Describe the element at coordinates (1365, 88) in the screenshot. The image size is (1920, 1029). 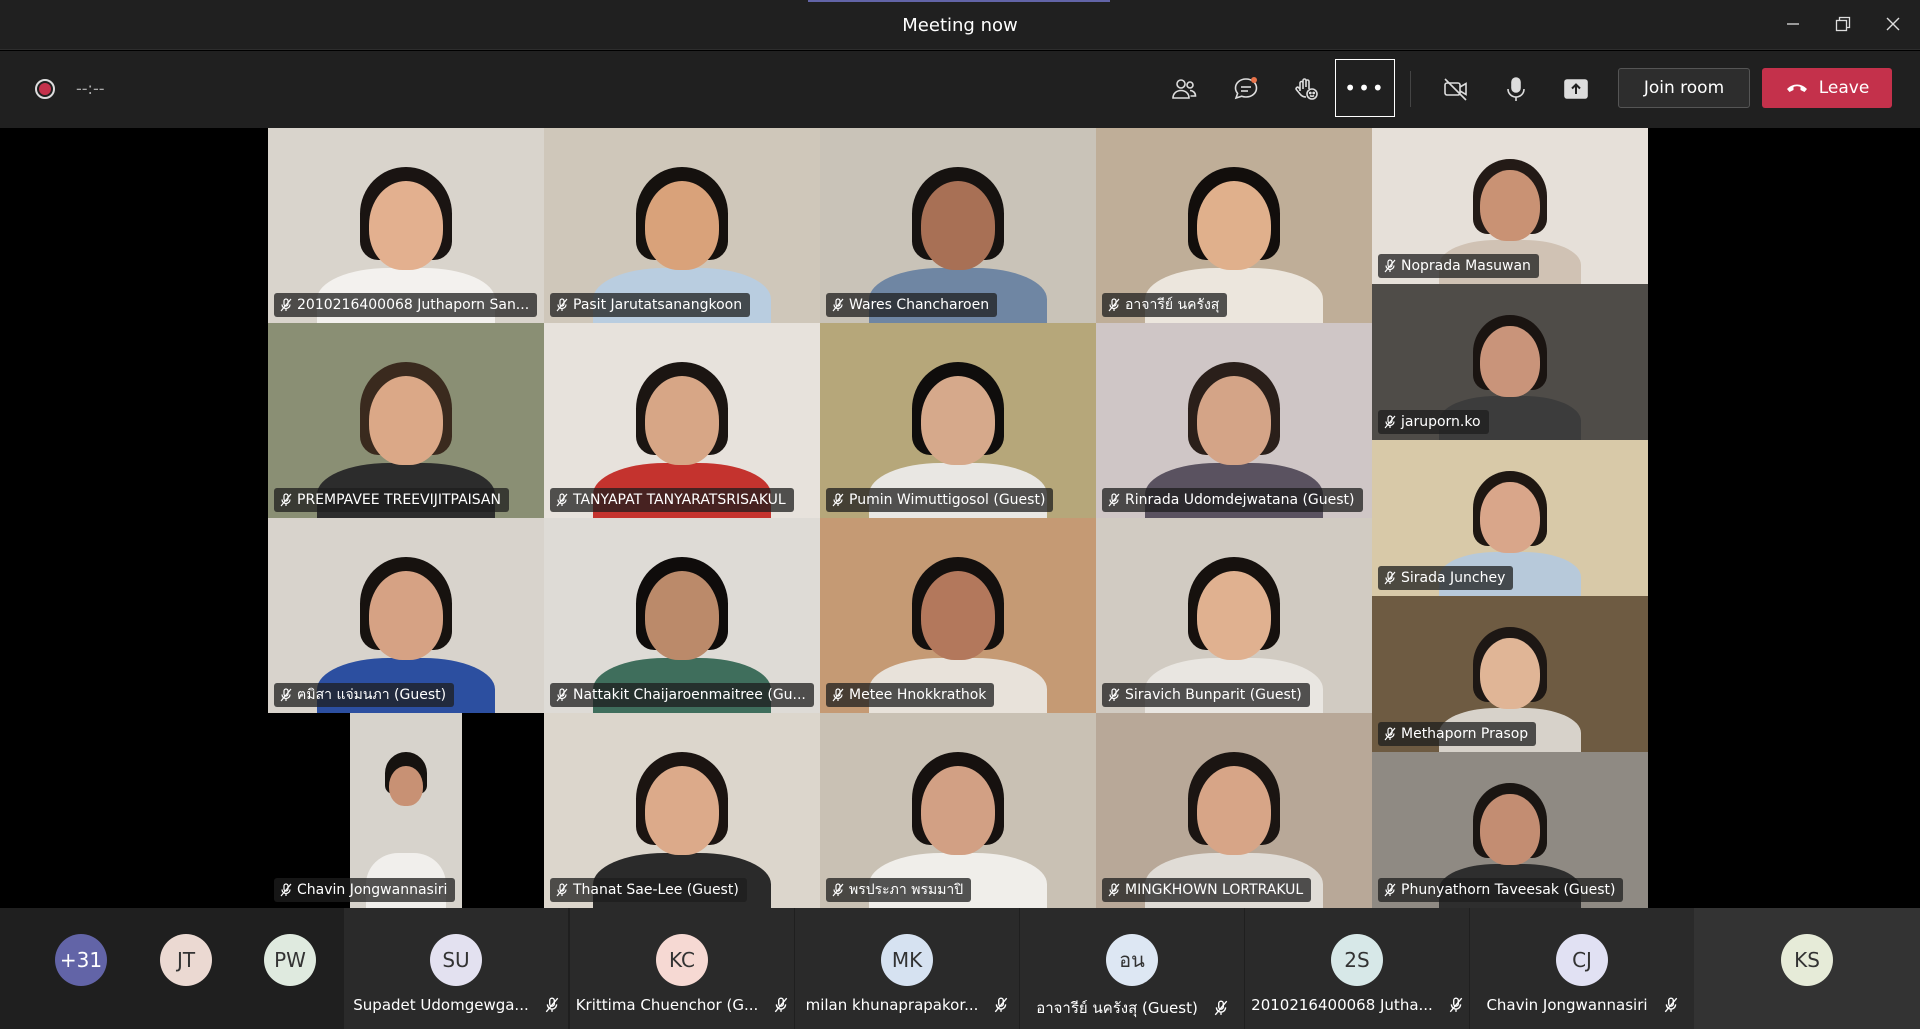
I see `more-actions-button: •••` at that location.